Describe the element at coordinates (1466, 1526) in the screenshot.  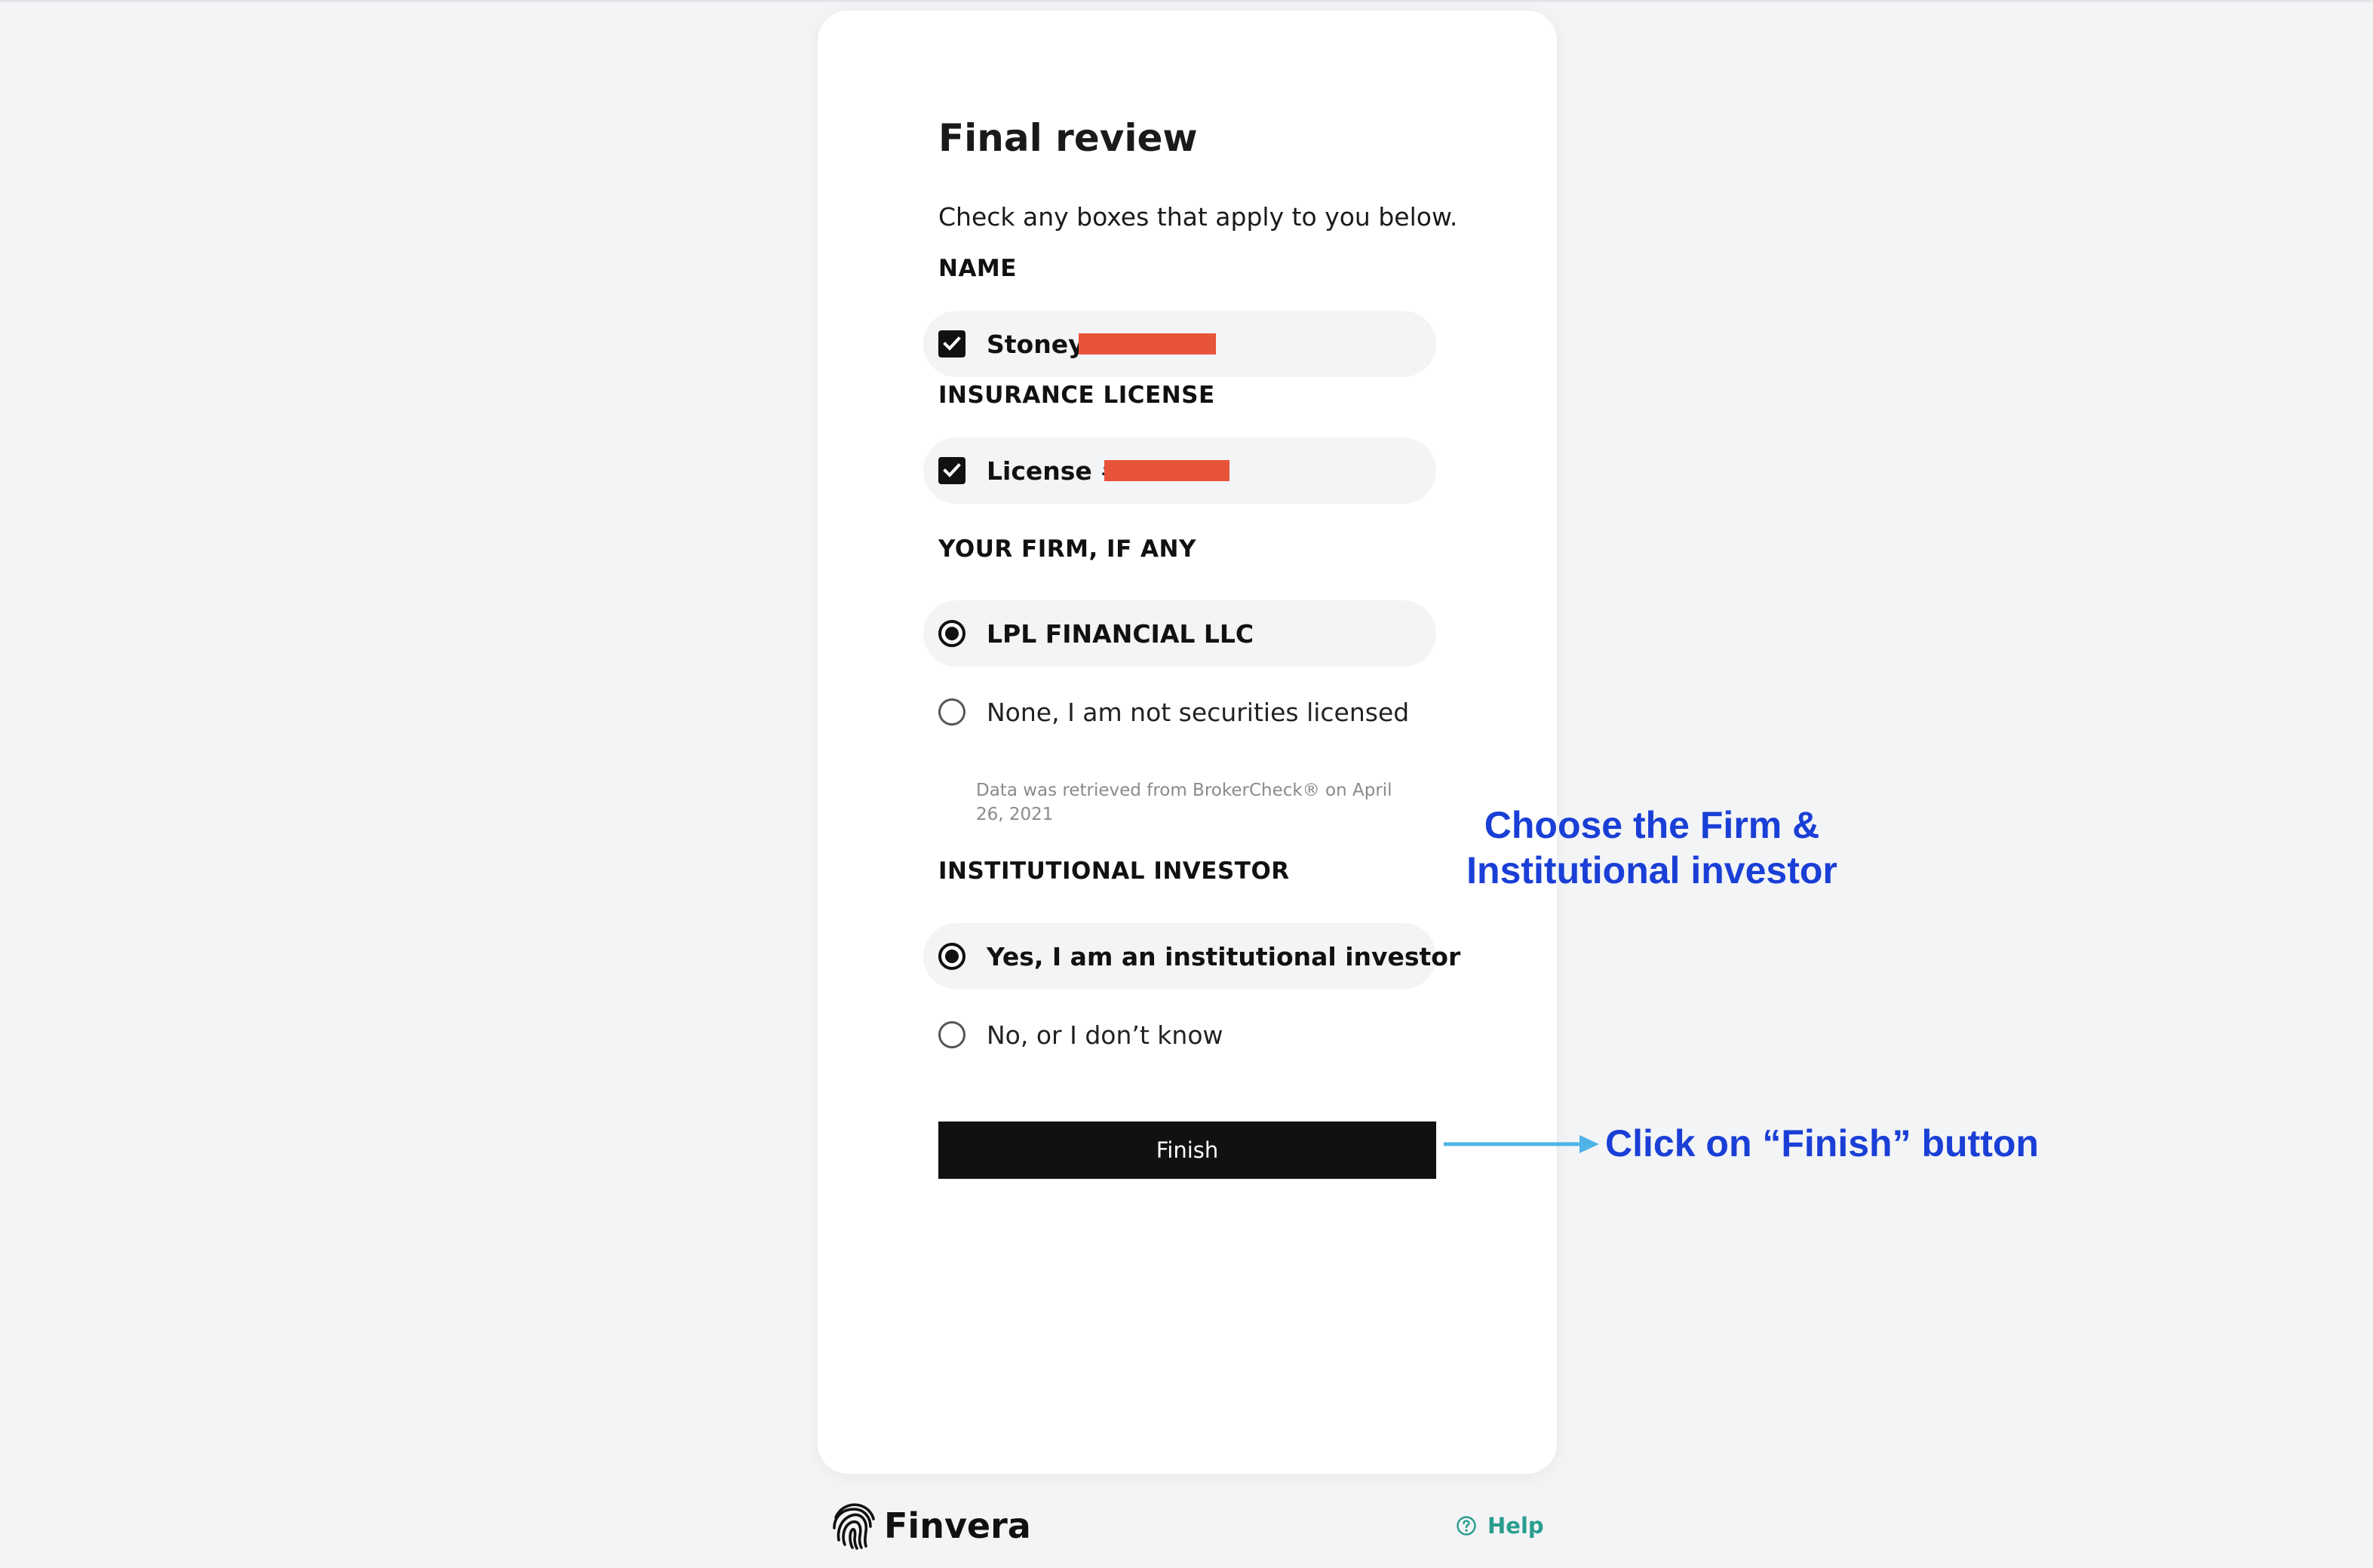
I see `question-circle-icon` at that location.